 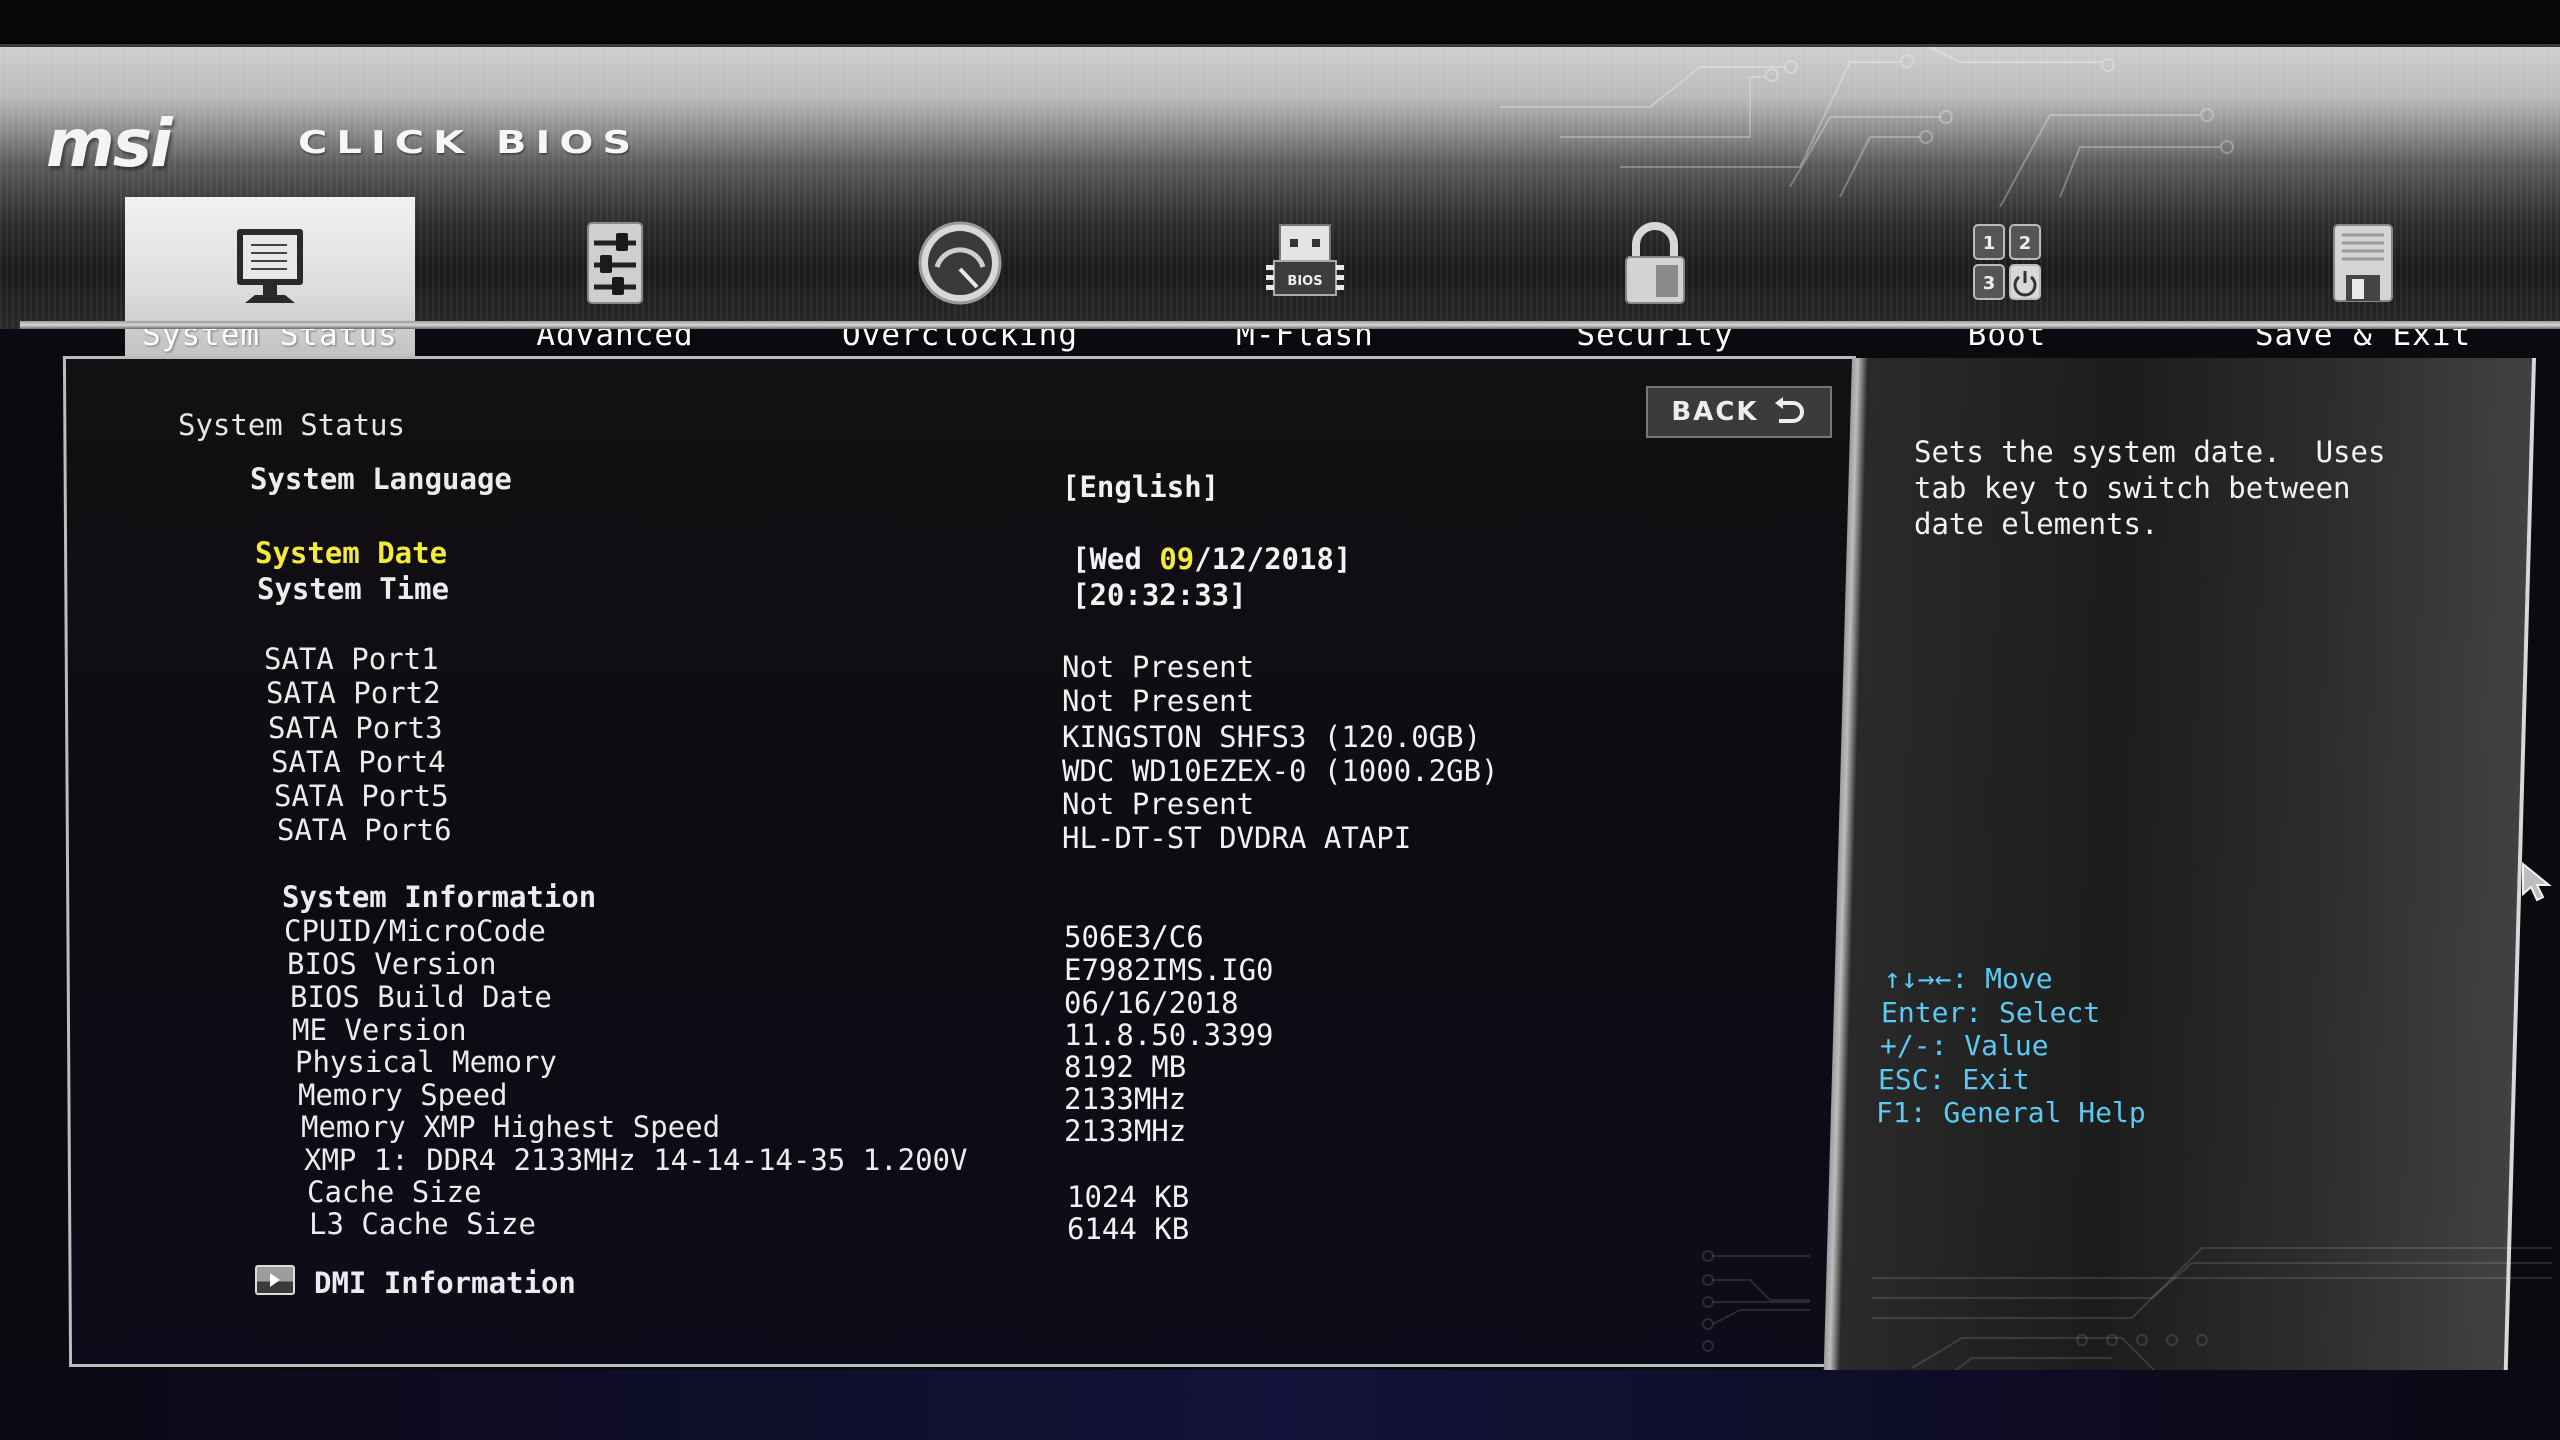 I want to click on system-date-value: [Wed 09/12/2018], so click(x=1211, y=559).